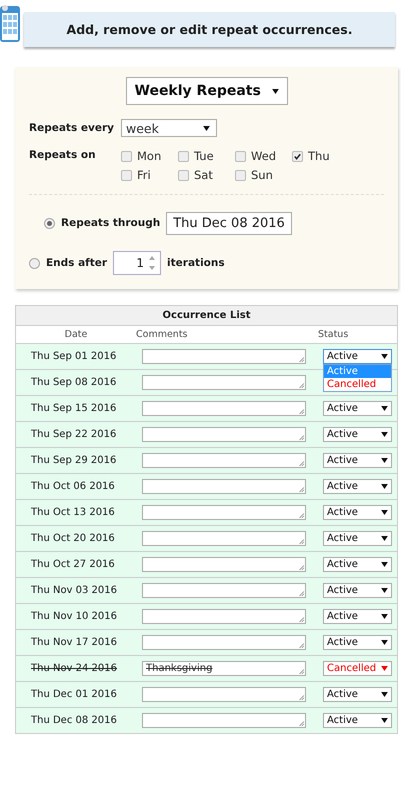  I want to click on day-checkbox: Mon, so click(141, 156).